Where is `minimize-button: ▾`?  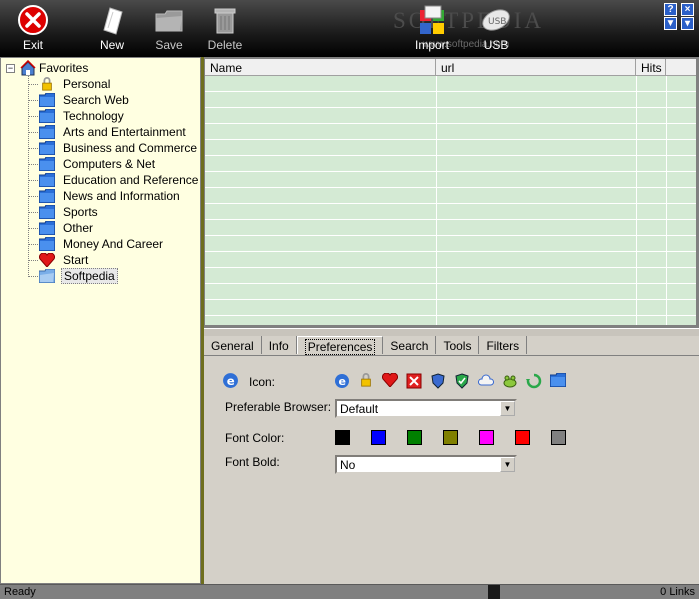
minimize-button: ▾ is located at coordinates (687, 23).